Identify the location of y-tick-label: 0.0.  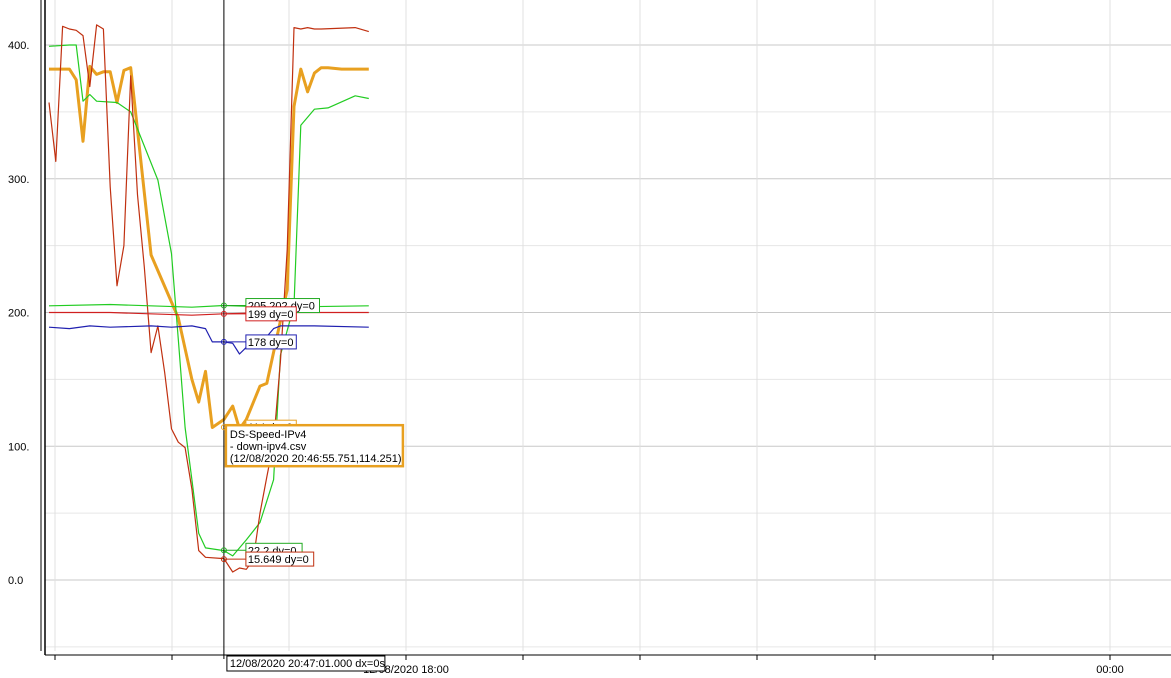
(15, 581).